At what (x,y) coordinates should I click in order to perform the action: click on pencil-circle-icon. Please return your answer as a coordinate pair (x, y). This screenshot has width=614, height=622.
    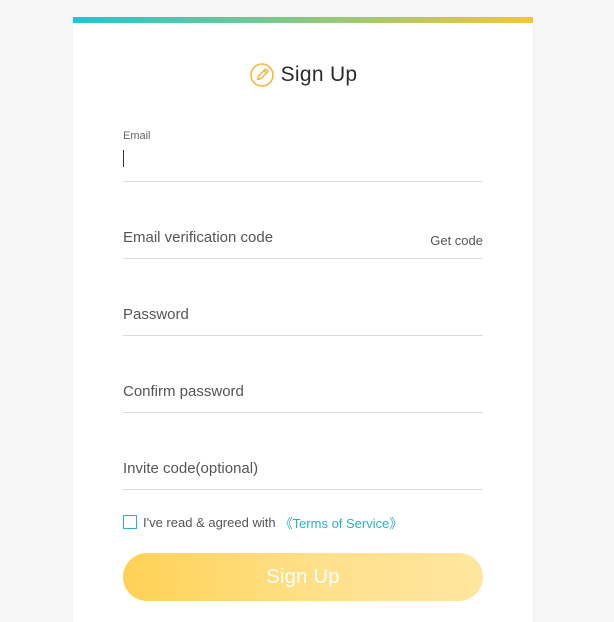
    Looking at the image, I should click on (262, 75).